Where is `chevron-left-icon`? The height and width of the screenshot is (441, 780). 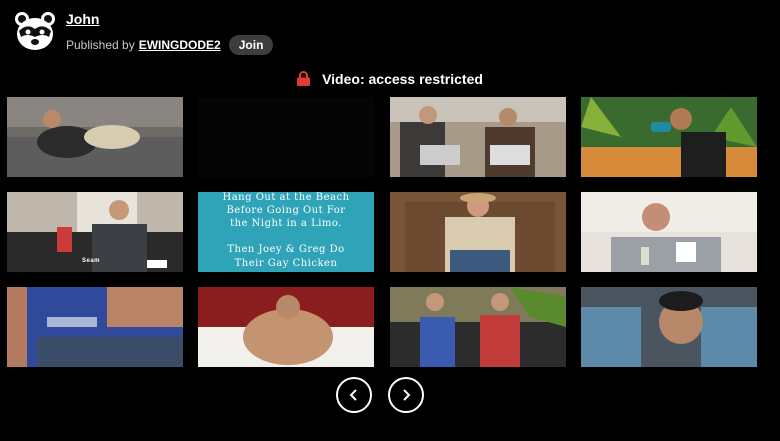 chevron-left-icon is located at coordinates (353, 395).